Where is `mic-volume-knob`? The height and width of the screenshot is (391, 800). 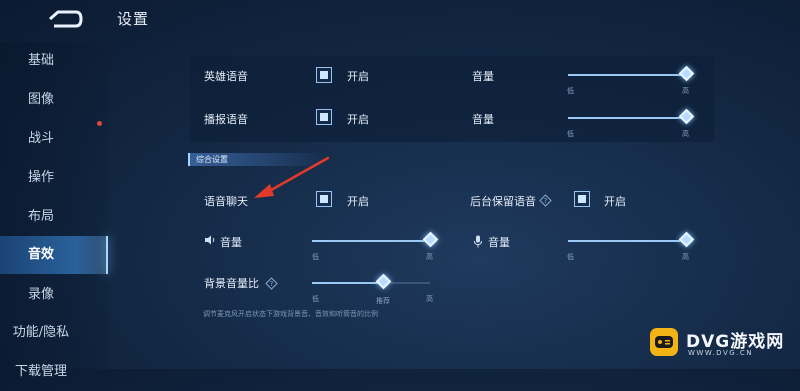
mic-volume-knob is located at coordinates (686, 239).